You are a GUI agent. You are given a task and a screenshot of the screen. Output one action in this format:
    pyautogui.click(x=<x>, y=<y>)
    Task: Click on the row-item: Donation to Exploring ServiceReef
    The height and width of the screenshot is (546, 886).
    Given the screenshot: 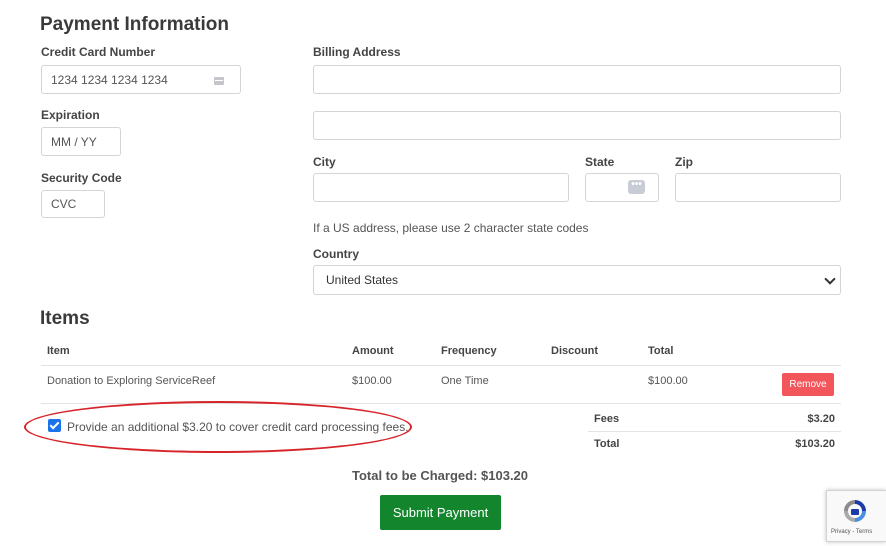 What is the action you would take?
    pyautogui.click(x=131, y=381)
    